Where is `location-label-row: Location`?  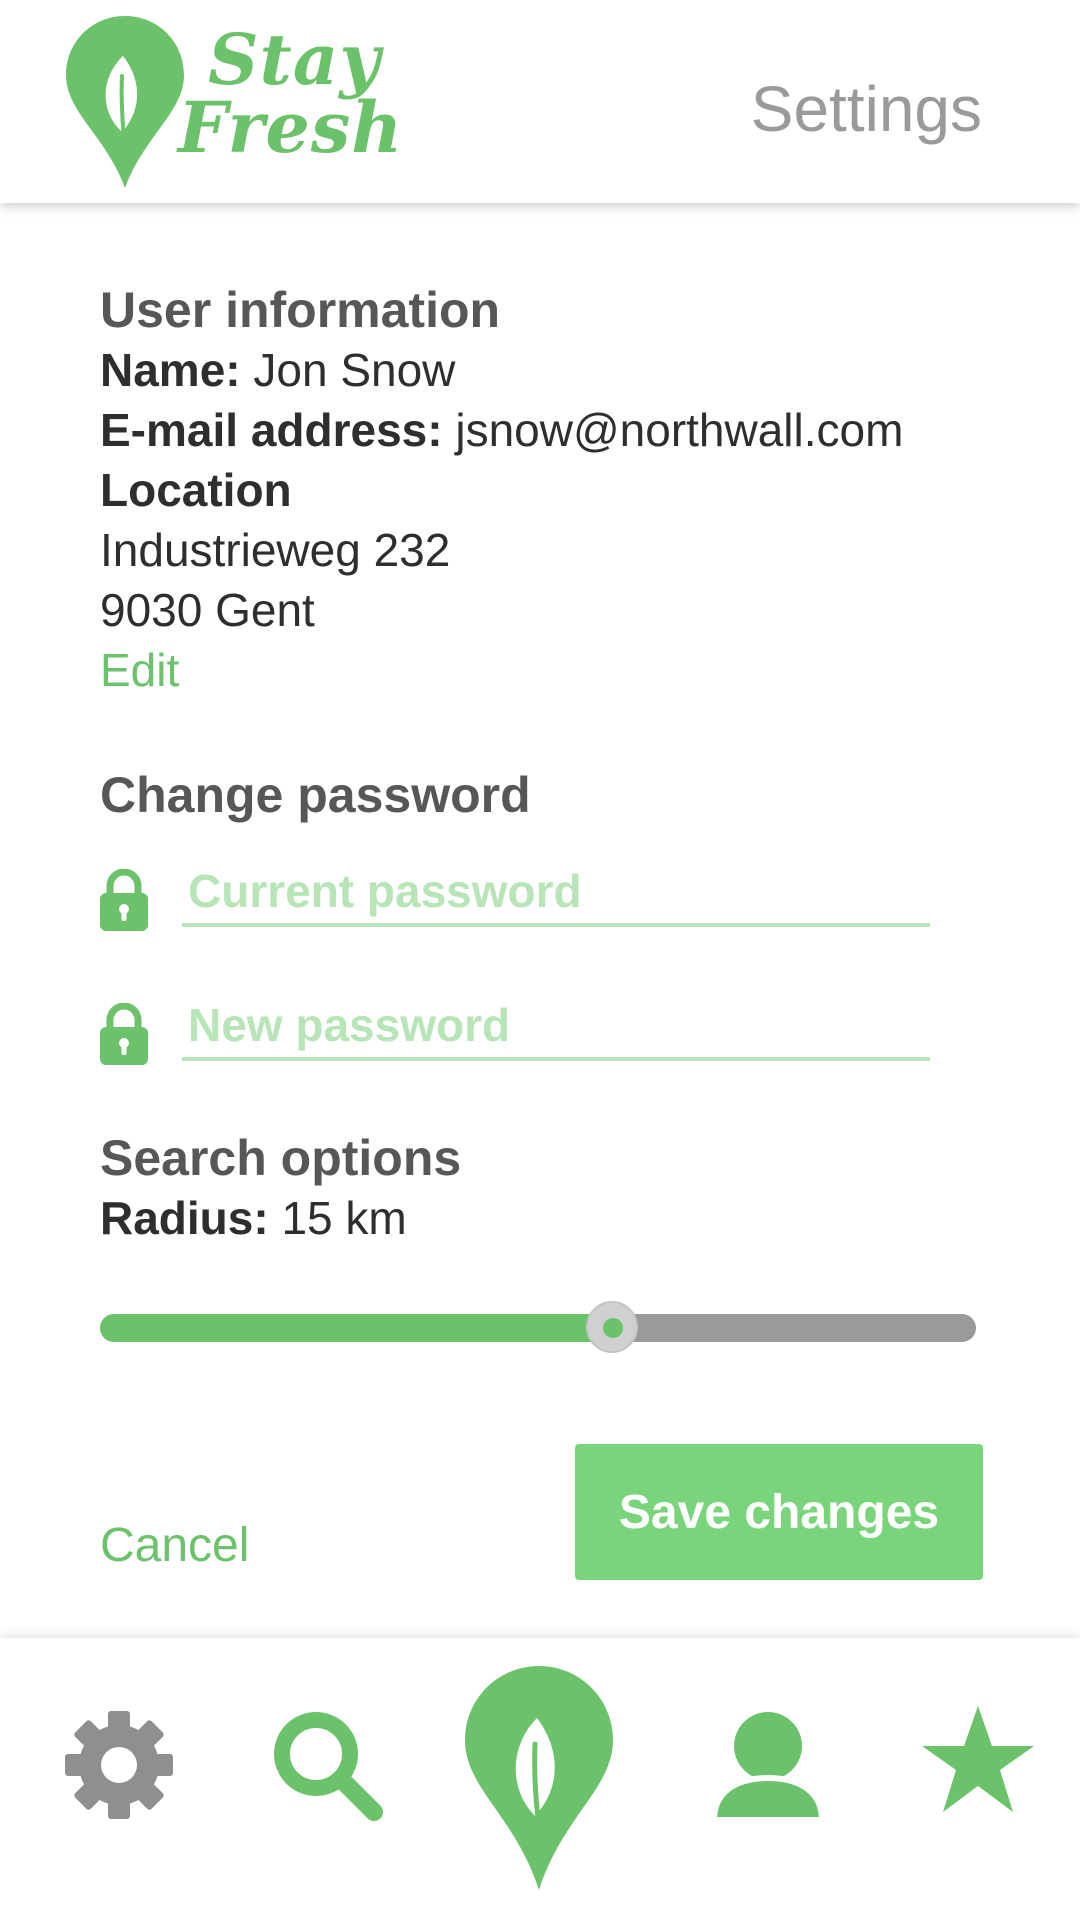
location-label-row: Location is located at coordinates (540, 490).